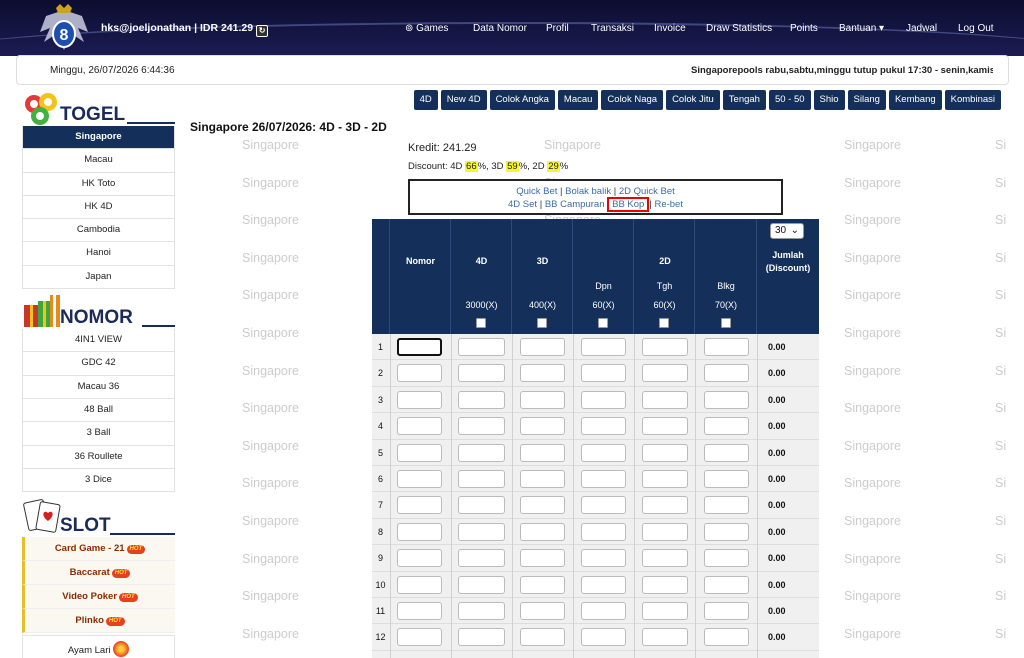  What do you see at coordinates (575, 204) in the screenshot?
I see `link-bb-campuran: BB Campuran` at bounding box center [575, 204].